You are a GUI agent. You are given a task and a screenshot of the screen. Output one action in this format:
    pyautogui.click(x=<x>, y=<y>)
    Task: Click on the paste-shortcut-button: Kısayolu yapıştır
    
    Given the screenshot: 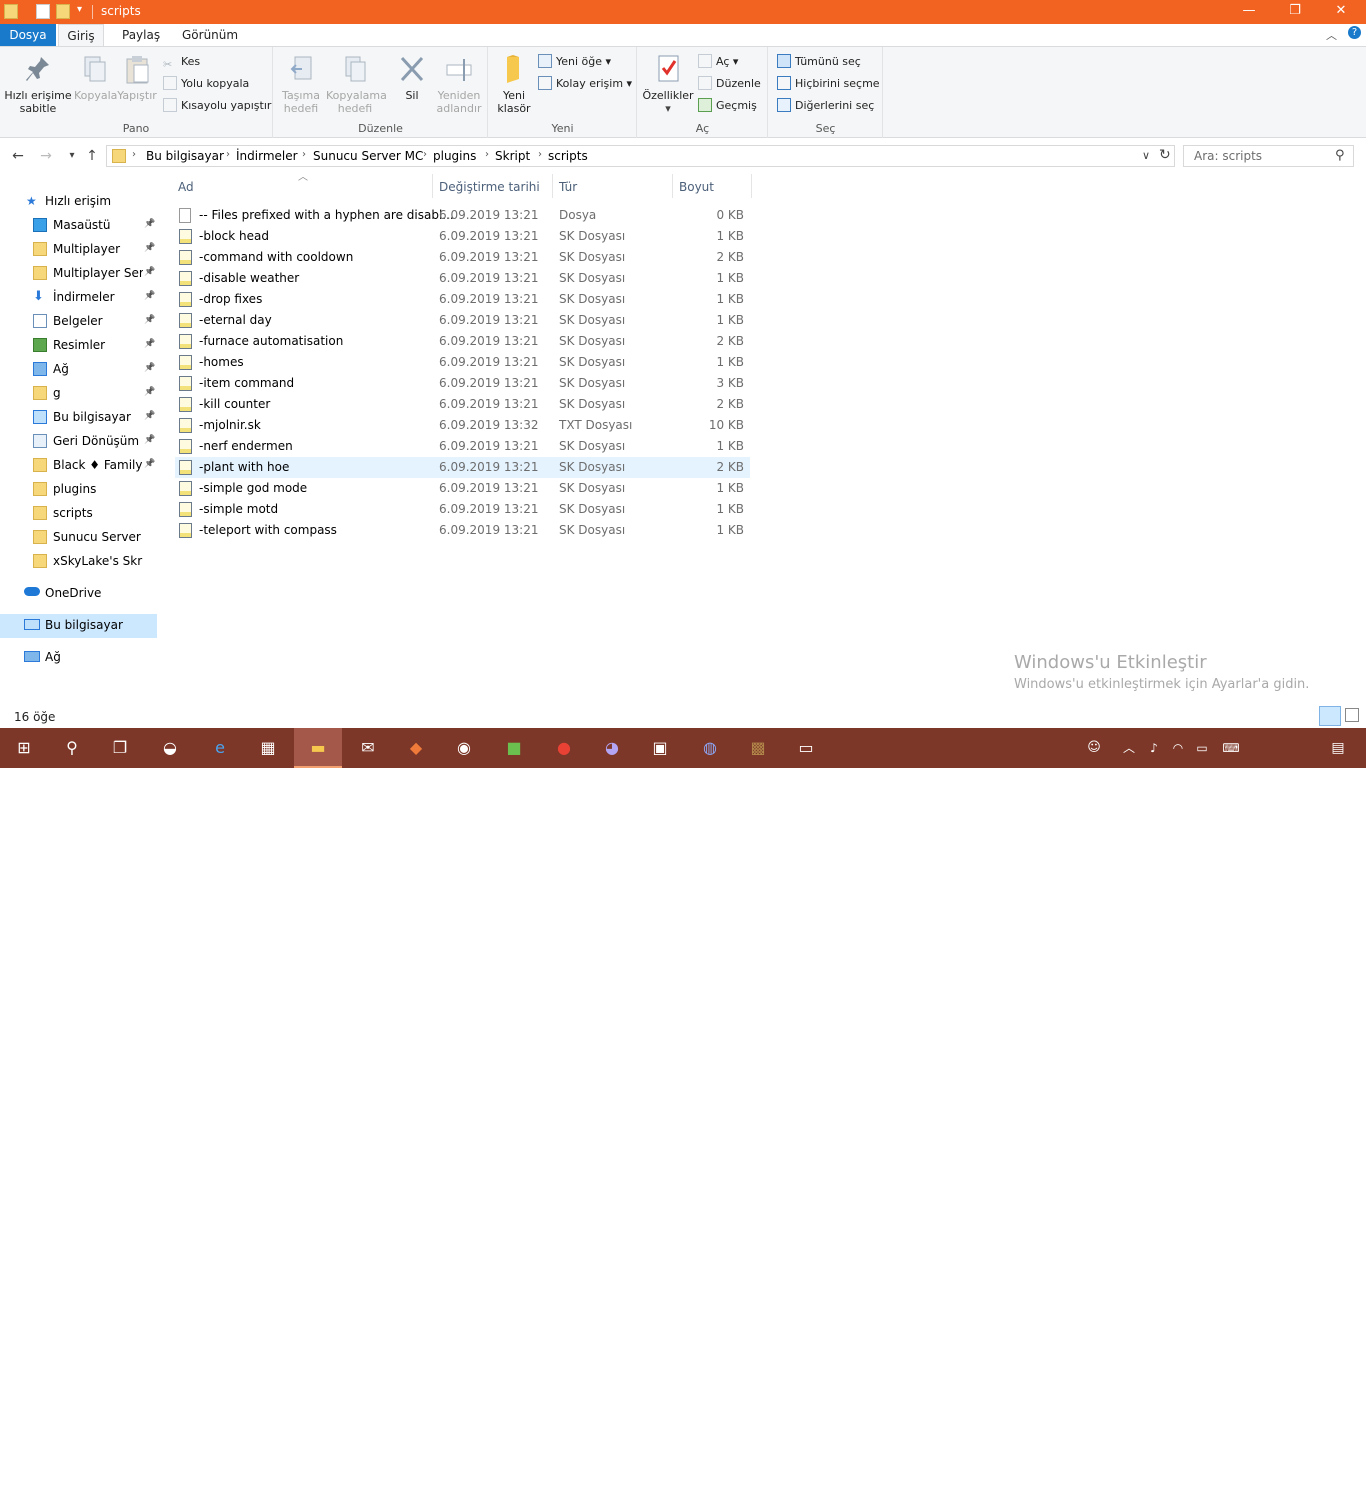 What is the action you would take?
    pyautogui.click(x=217, y=106)
    